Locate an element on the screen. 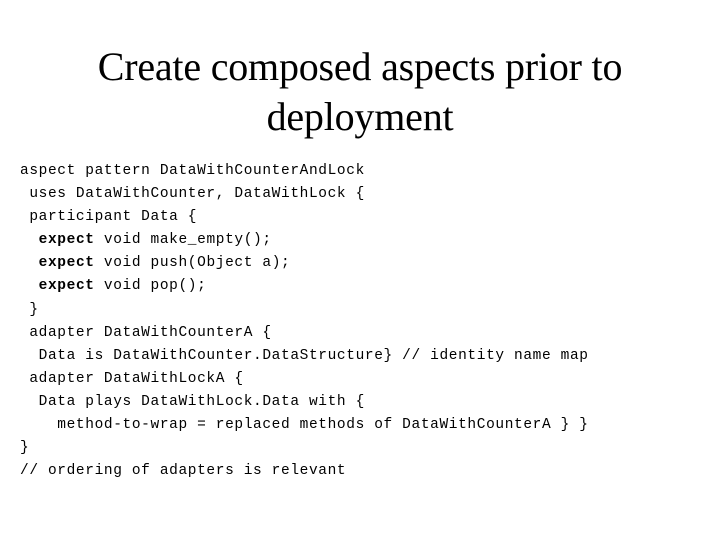 The image size is (720, 540). code-text: participant Data { is located at coordinates (109, 217).